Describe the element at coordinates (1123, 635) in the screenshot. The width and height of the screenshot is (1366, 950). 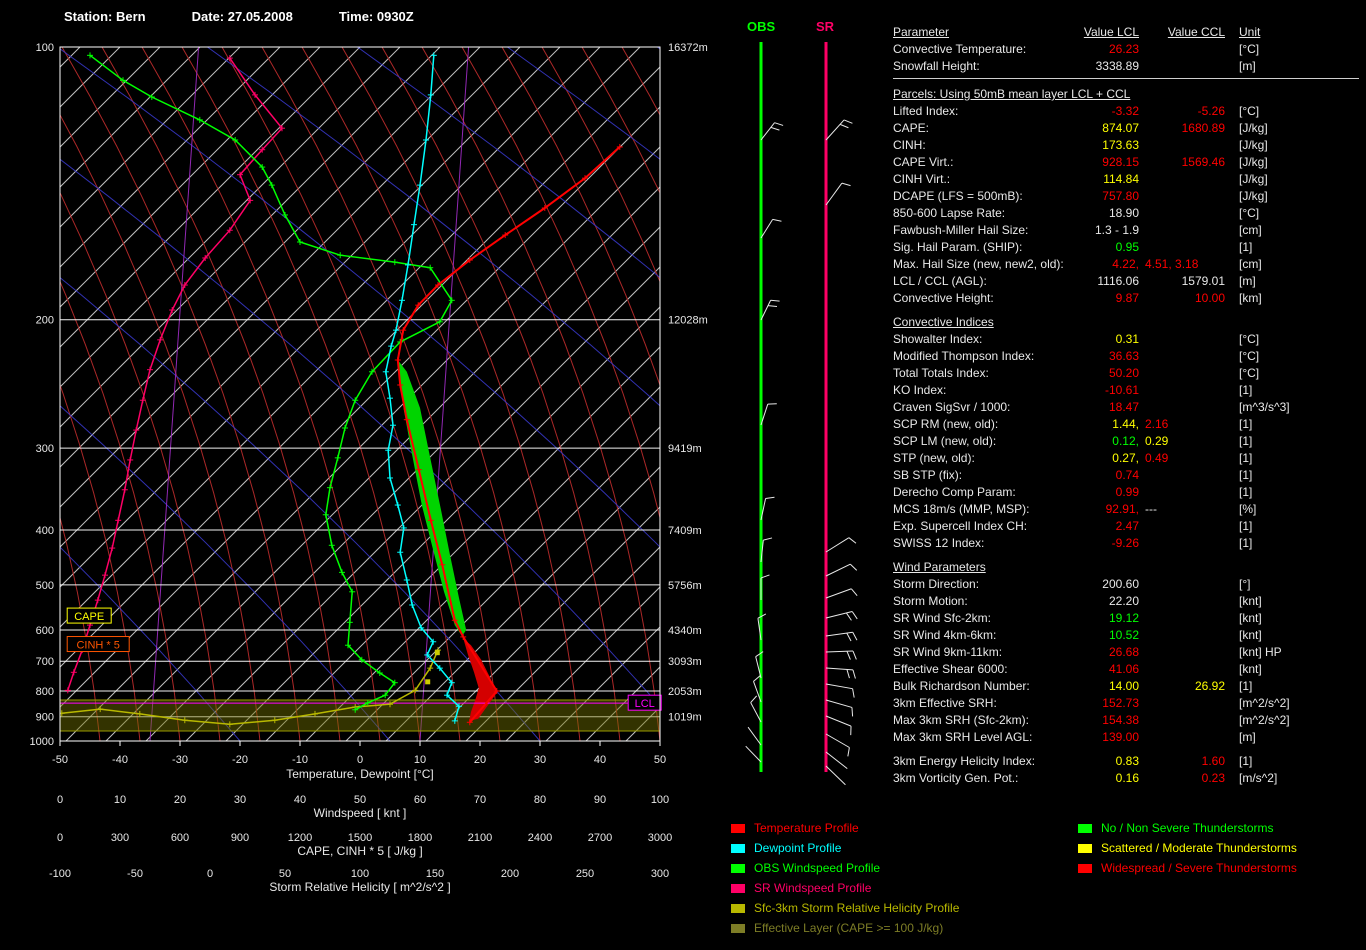
I see `param-value: 10.52` at that location.